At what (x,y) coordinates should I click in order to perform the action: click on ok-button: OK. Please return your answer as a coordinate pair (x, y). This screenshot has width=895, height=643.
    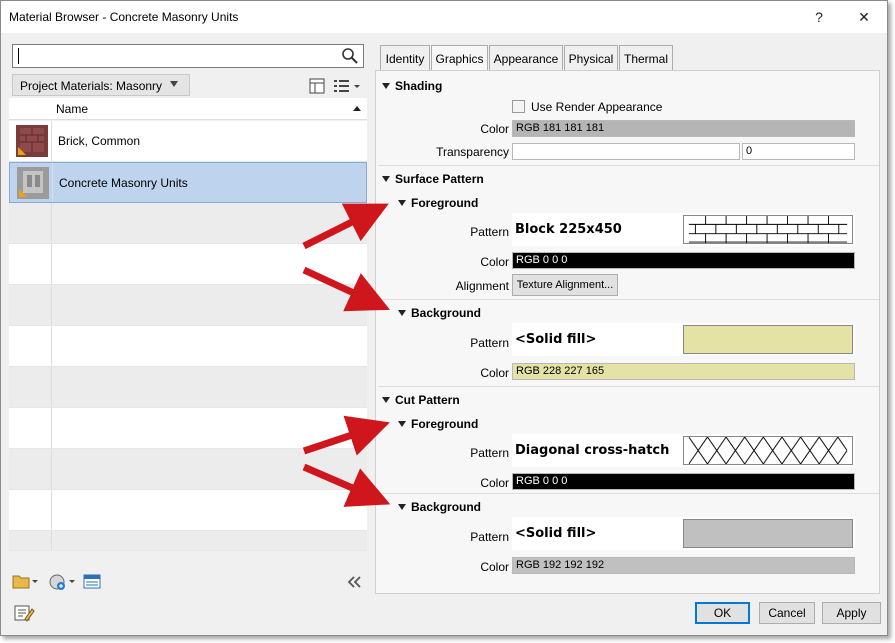
    Looking at the image, I should click on (722, 613).